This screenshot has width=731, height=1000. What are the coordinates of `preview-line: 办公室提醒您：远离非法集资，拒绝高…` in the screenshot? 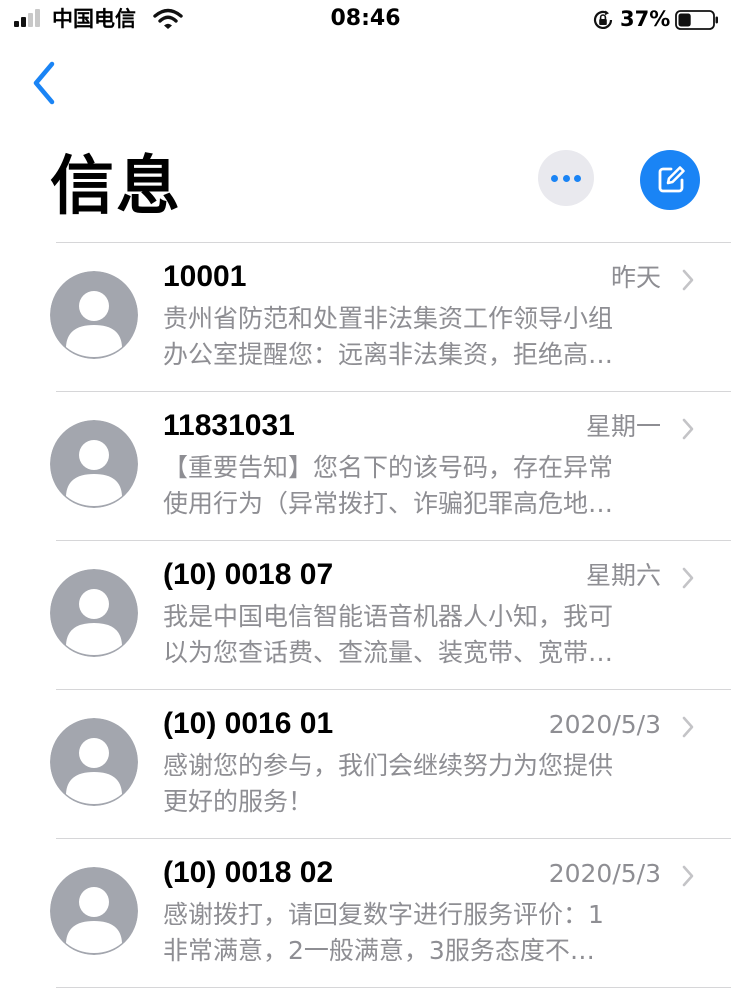 It's located at (388, 354).